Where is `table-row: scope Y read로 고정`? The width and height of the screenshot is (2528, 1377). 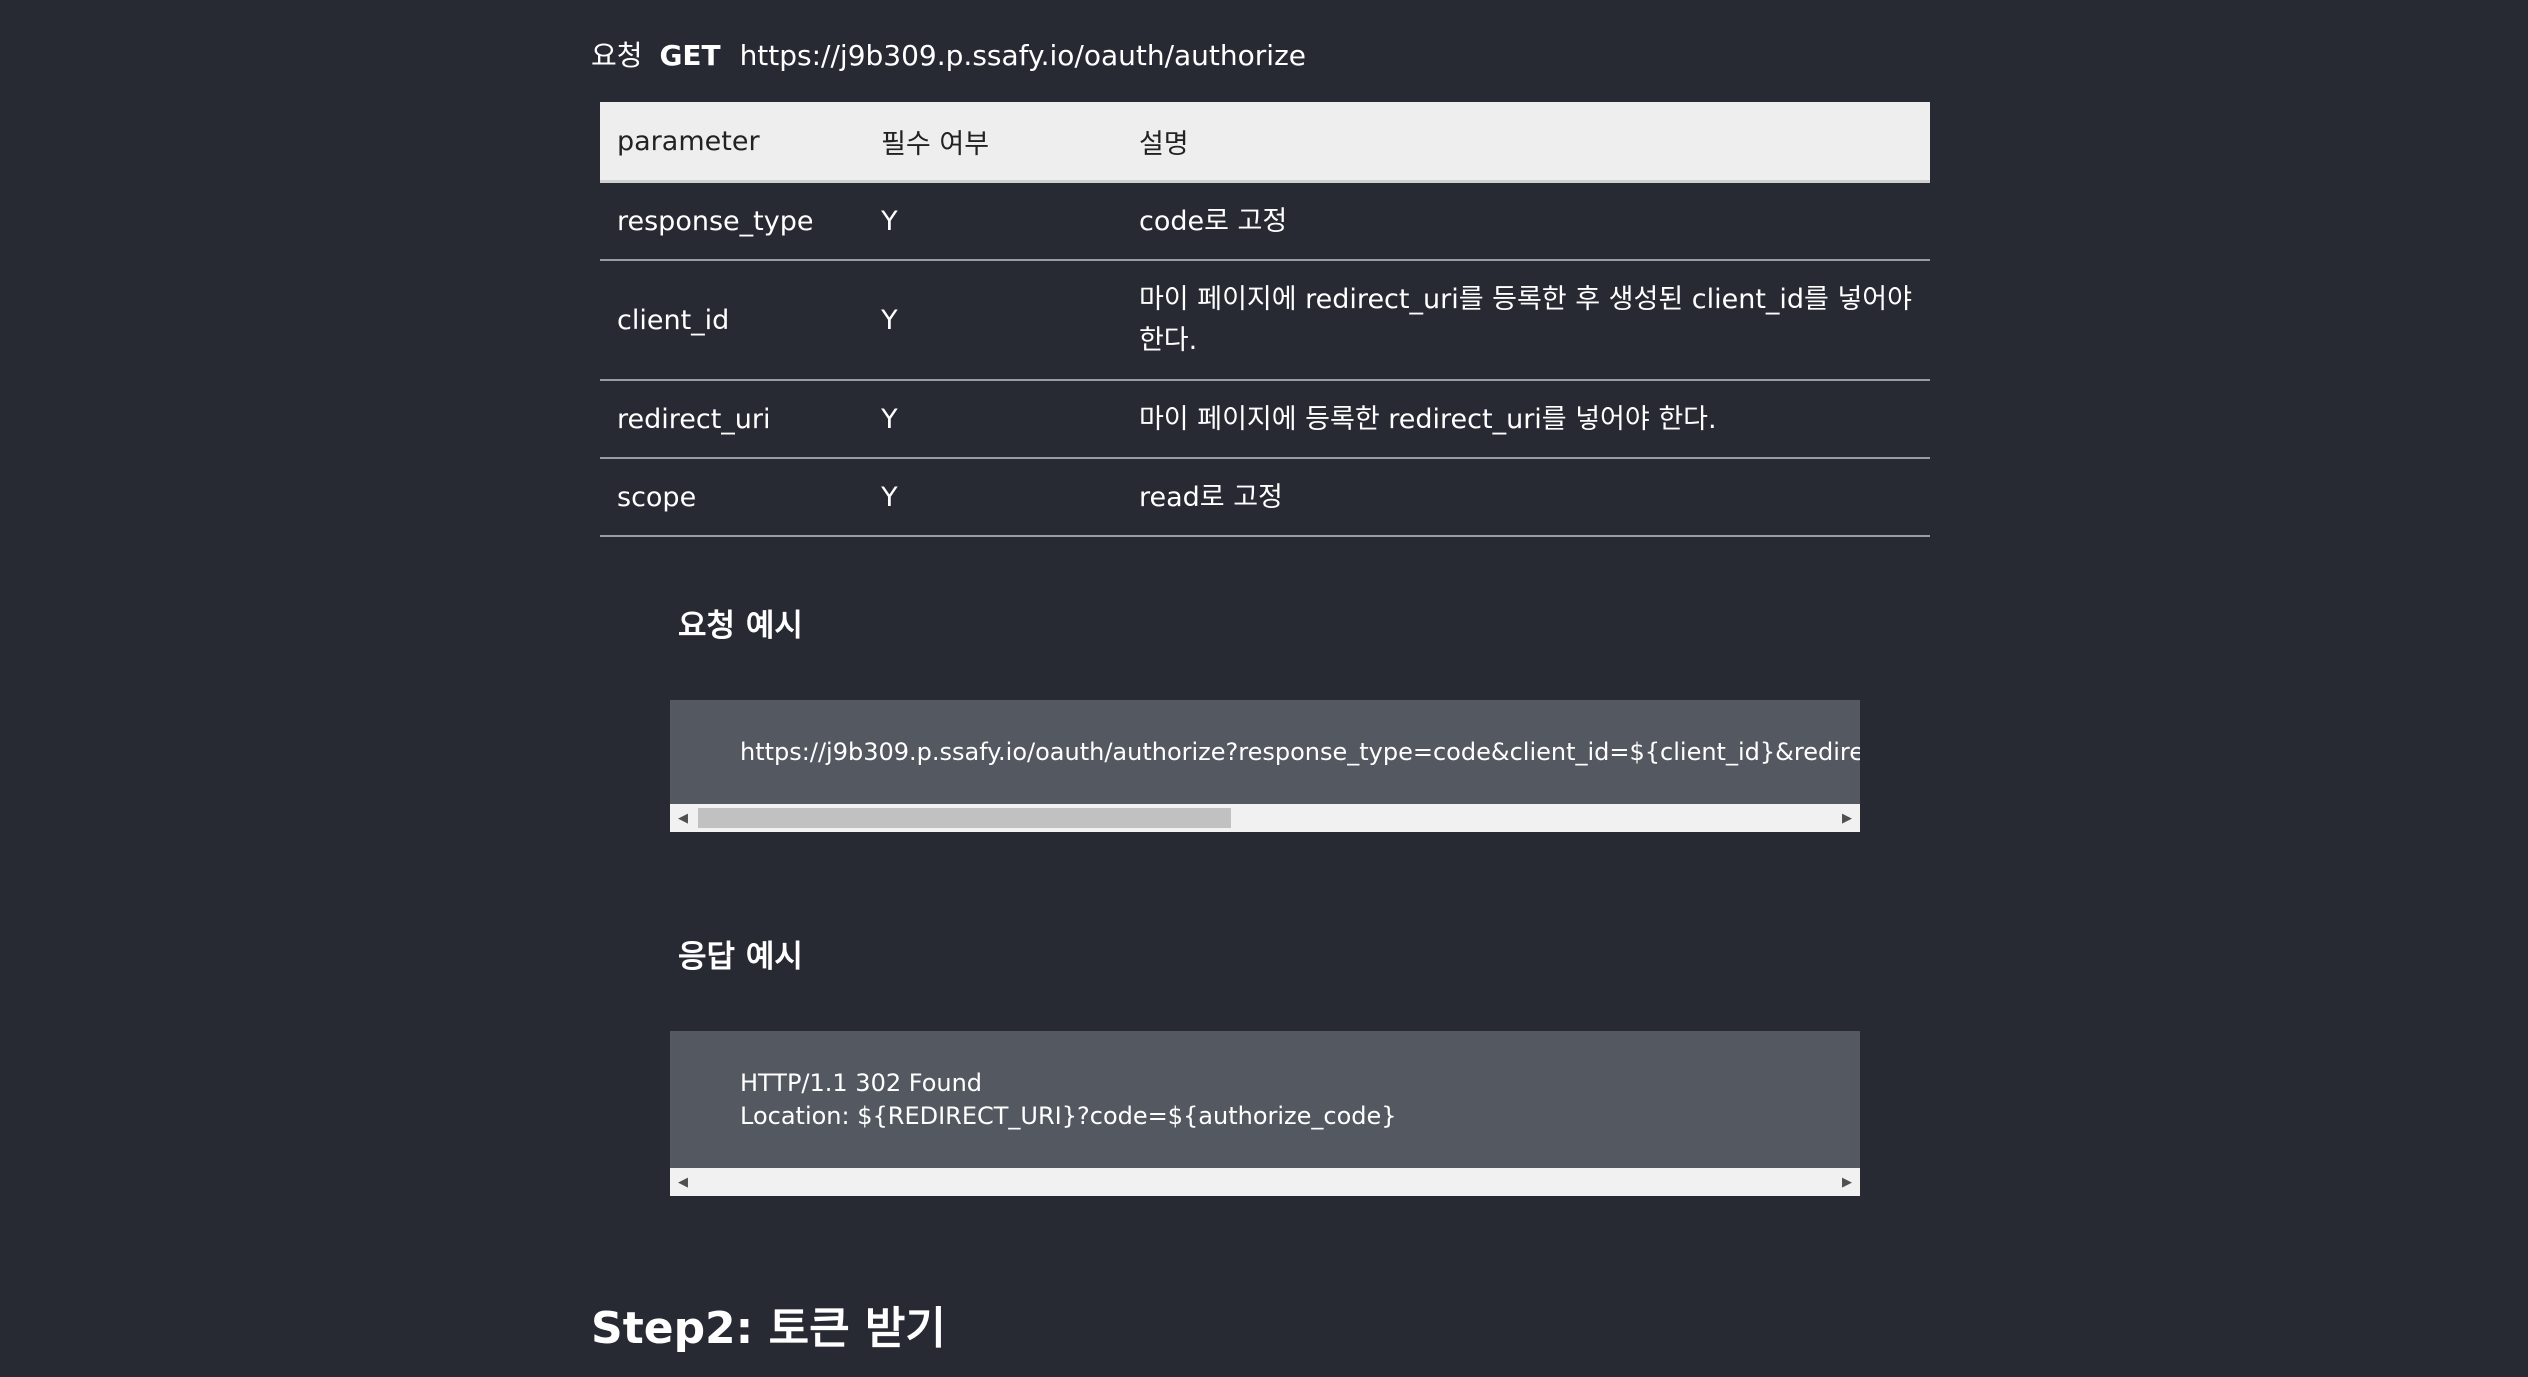 table-row: scope Y read로 고정 is located at coordinates (1265, 497).